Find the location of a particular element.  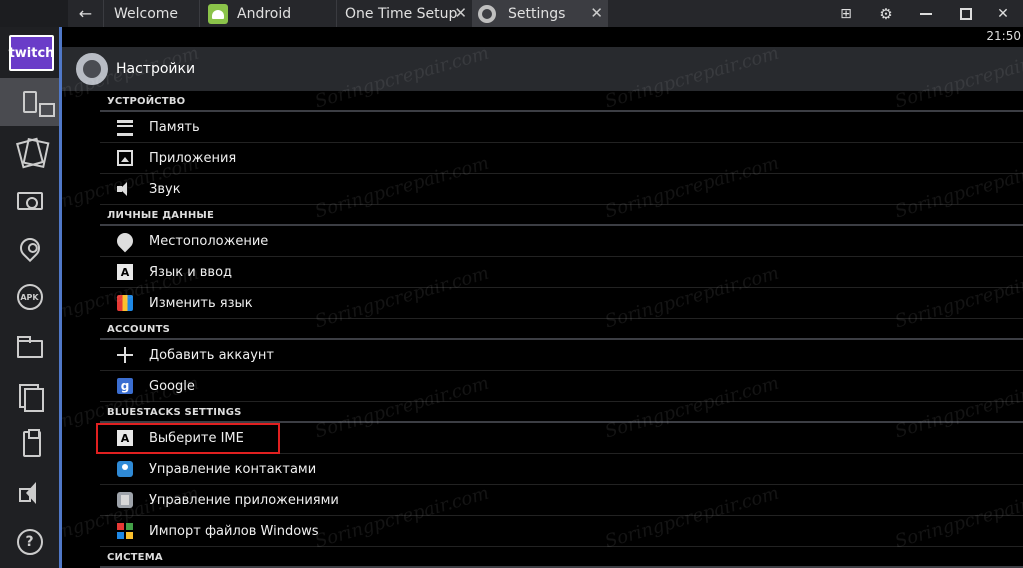

minimize-button is located at coordinates (926, 13).